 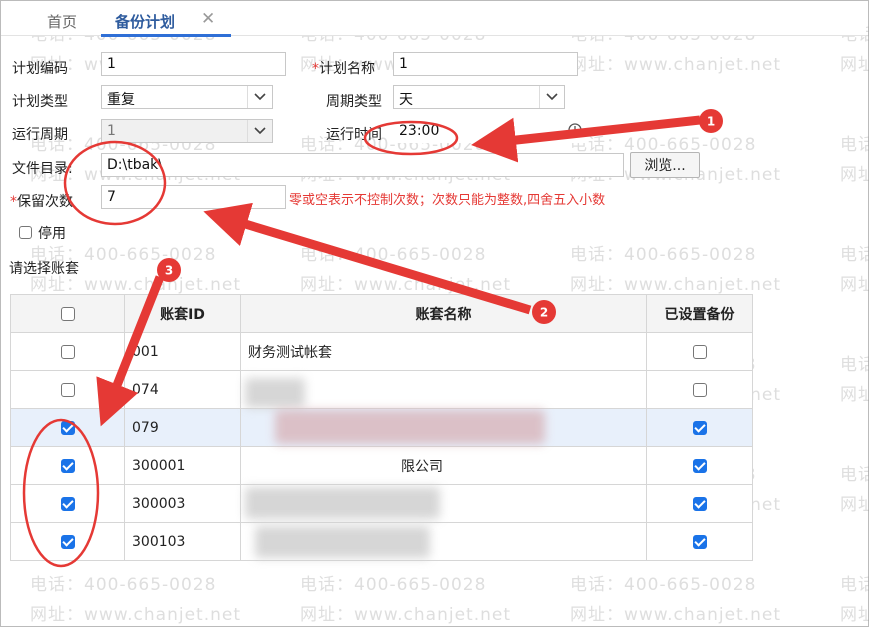 I want to click on annotation-badge-1: 1, so click(x=711, y=121).